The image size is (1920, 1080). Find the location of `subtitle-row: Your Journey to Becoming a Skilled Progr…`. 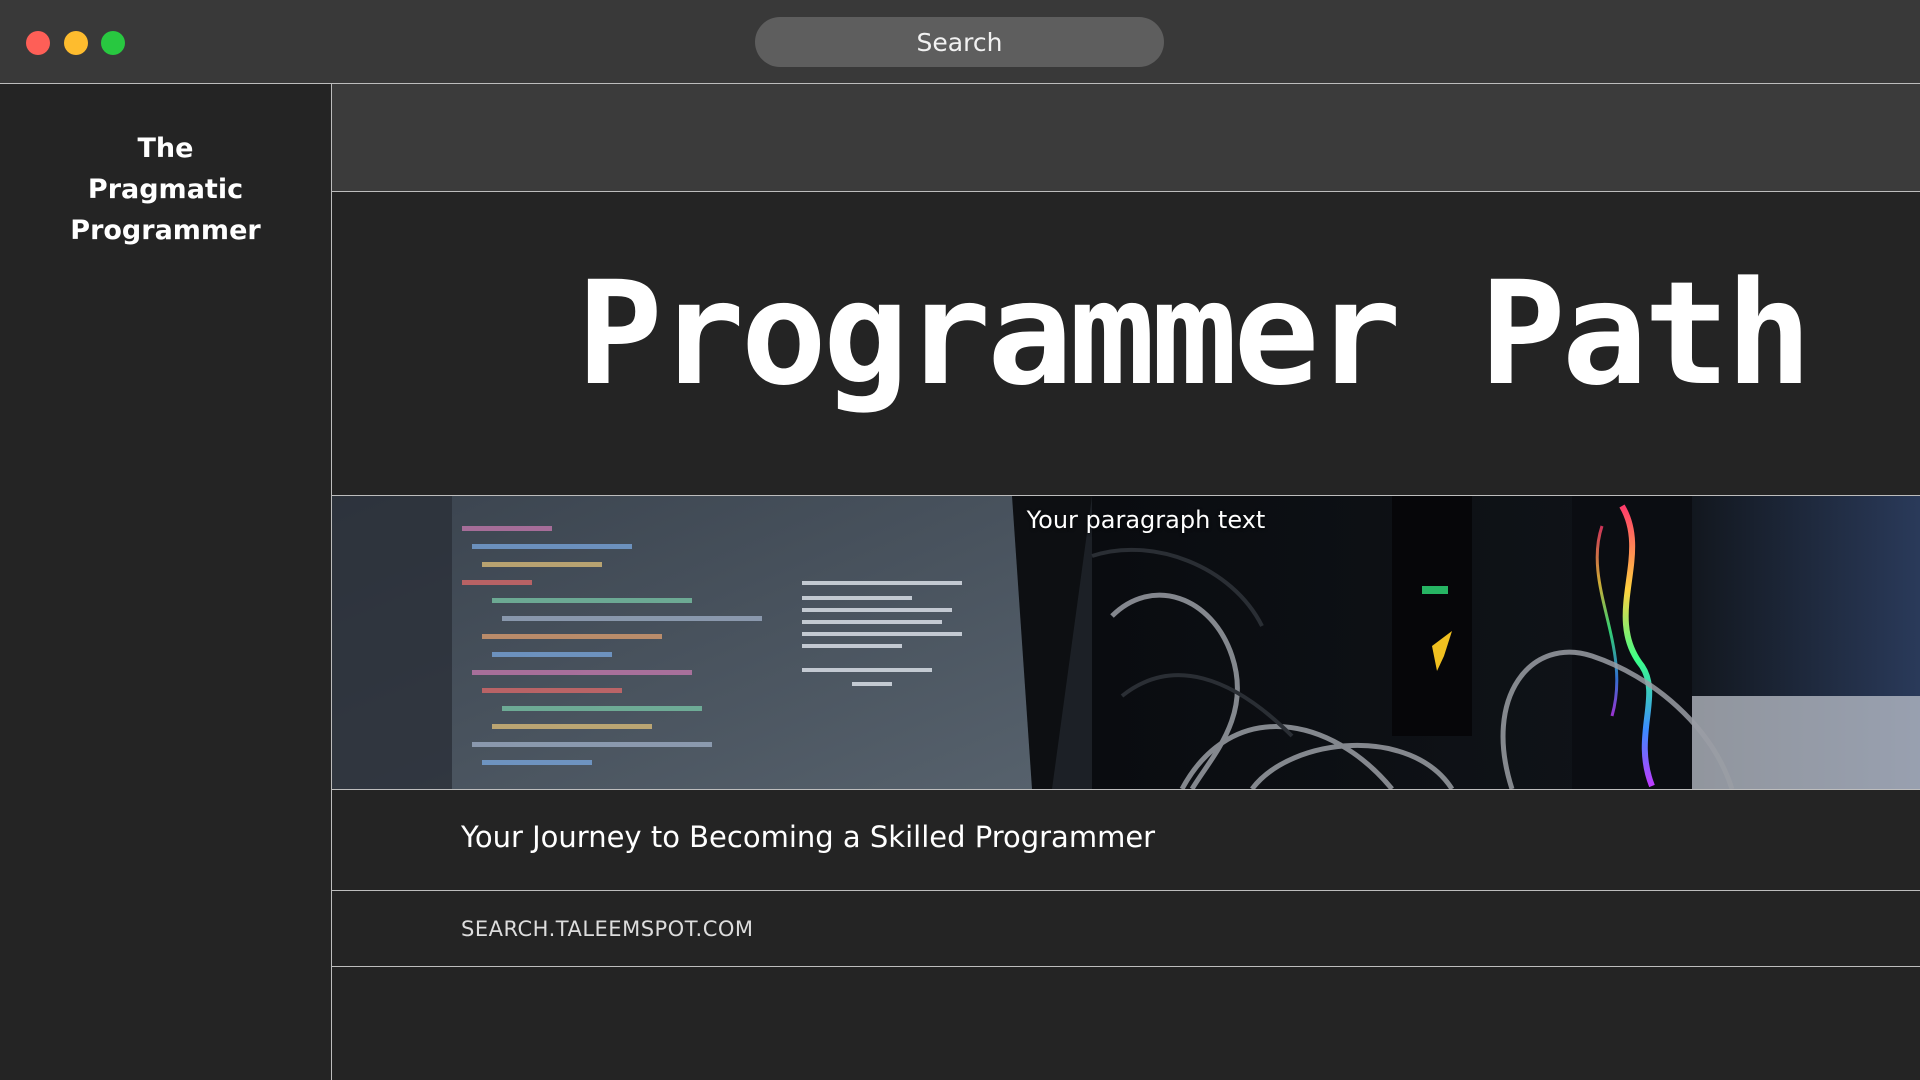

subtitle-row: Your Journey to Becoming a Skilled Progr… is located at coordinates (1126, 840).